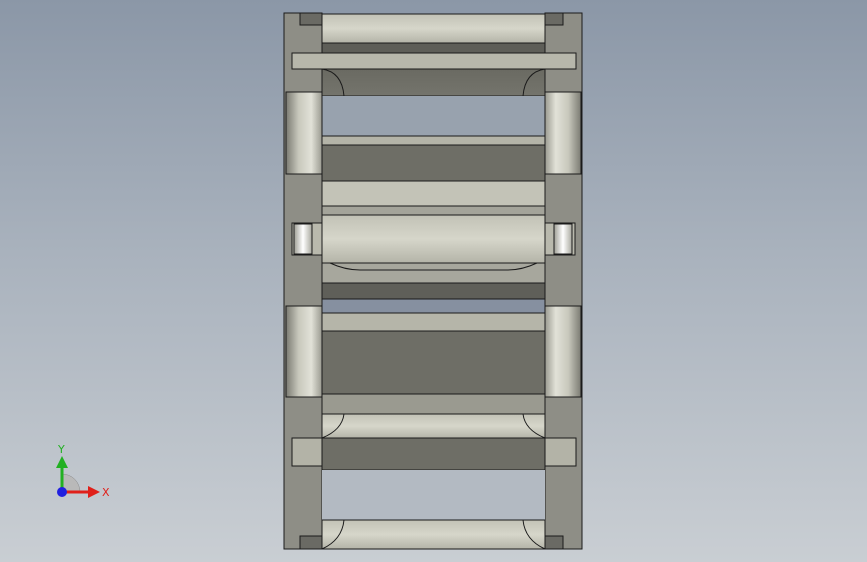 The image size is (867, 562). Describe the element at coordinates (554, 19) in the screenshot. I see `top-right-corner` at that location.